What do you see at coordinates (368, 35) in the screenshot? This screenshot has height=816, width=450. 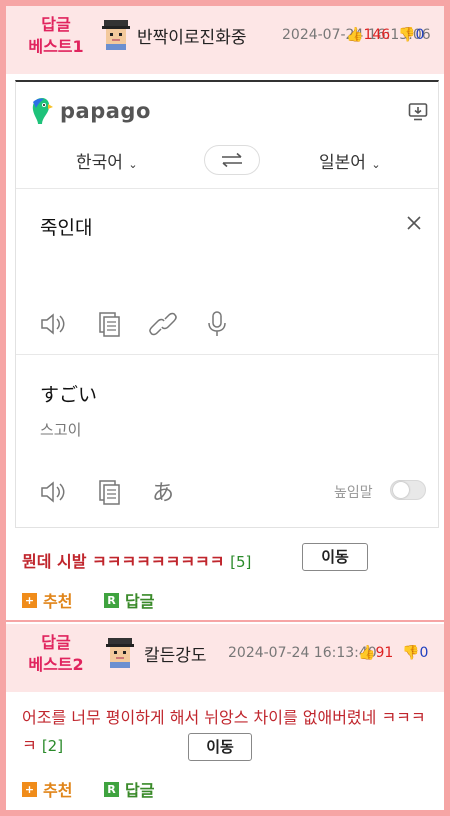 I see `upvote-count: 👍146` at bounding box center [368, 35].